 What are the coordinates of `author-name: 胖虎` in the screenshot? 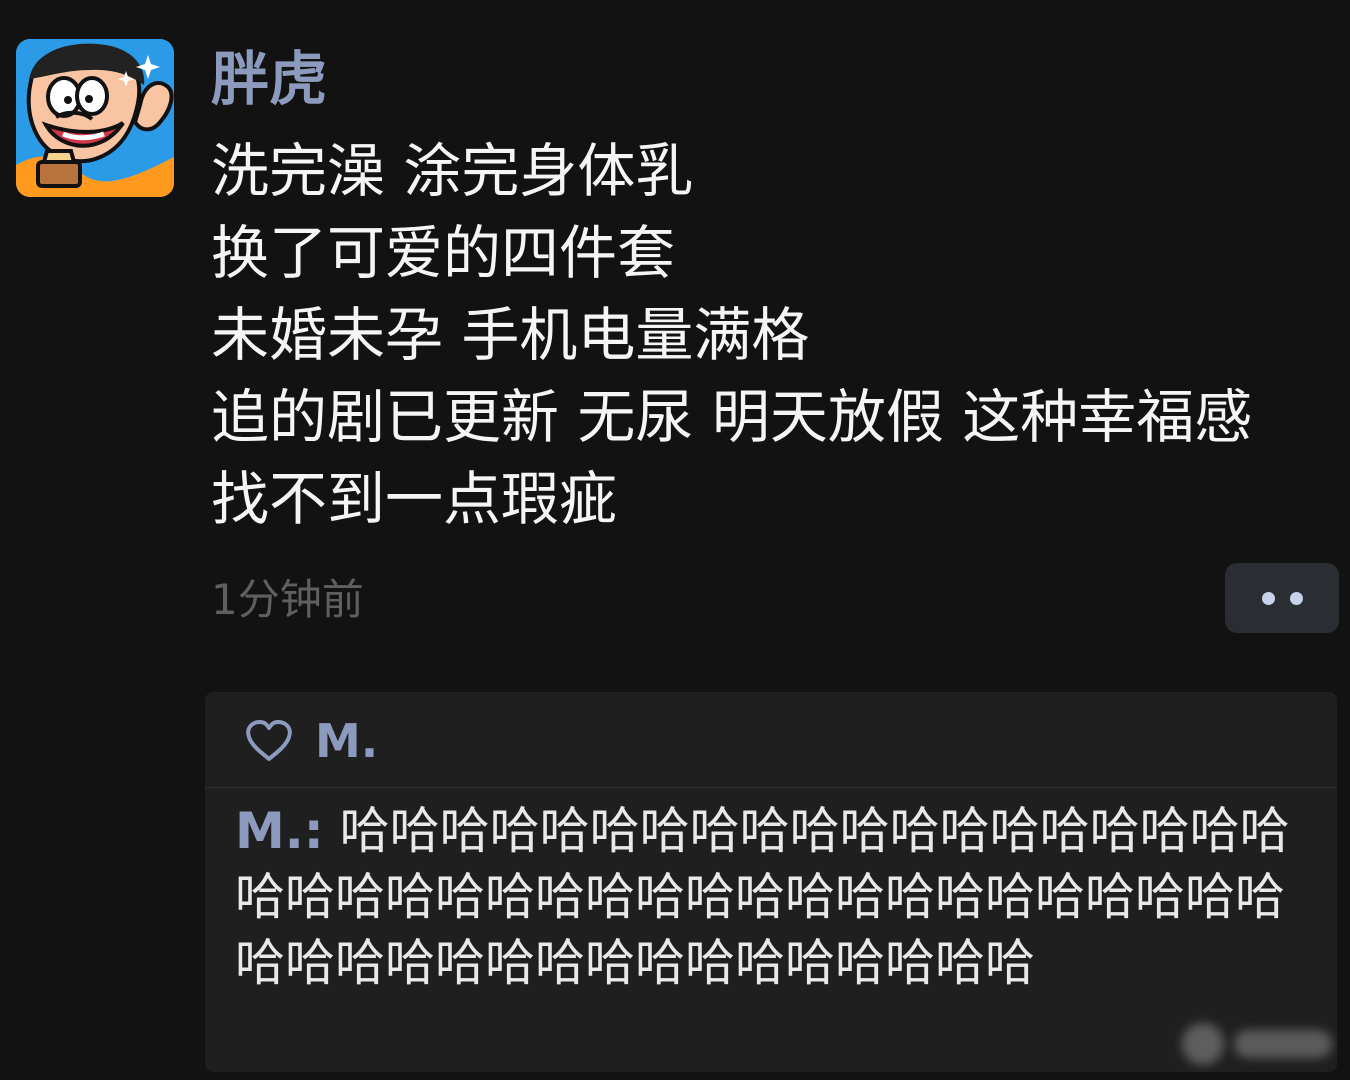 It's located at (269, 79).